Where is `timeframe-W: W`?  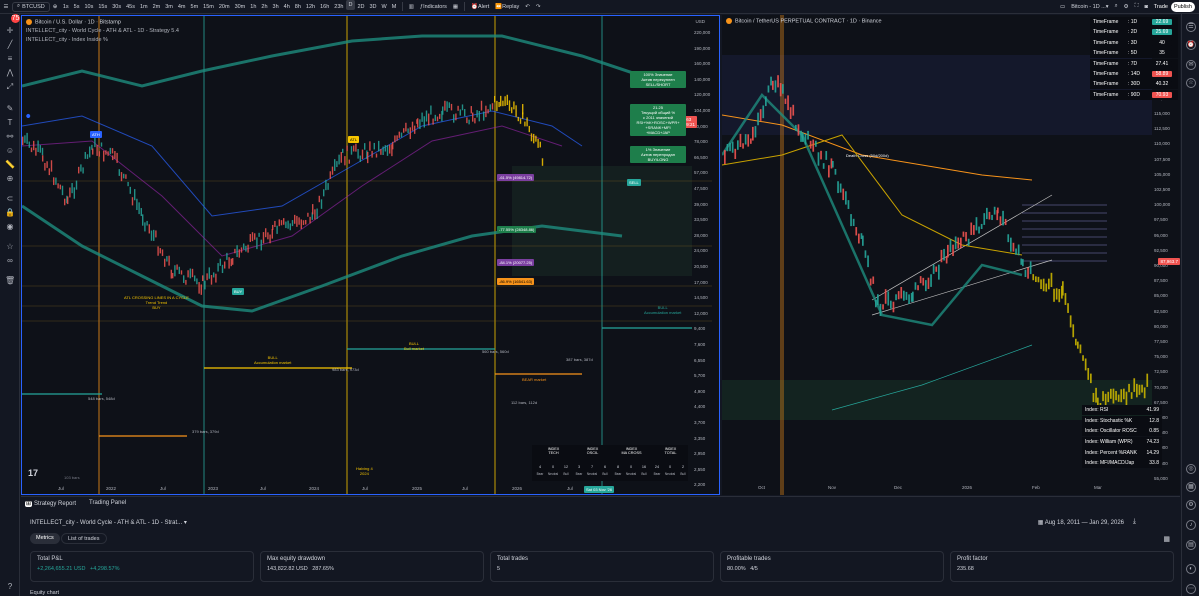 timeframe-W: W is located at coordinates (384, 7).